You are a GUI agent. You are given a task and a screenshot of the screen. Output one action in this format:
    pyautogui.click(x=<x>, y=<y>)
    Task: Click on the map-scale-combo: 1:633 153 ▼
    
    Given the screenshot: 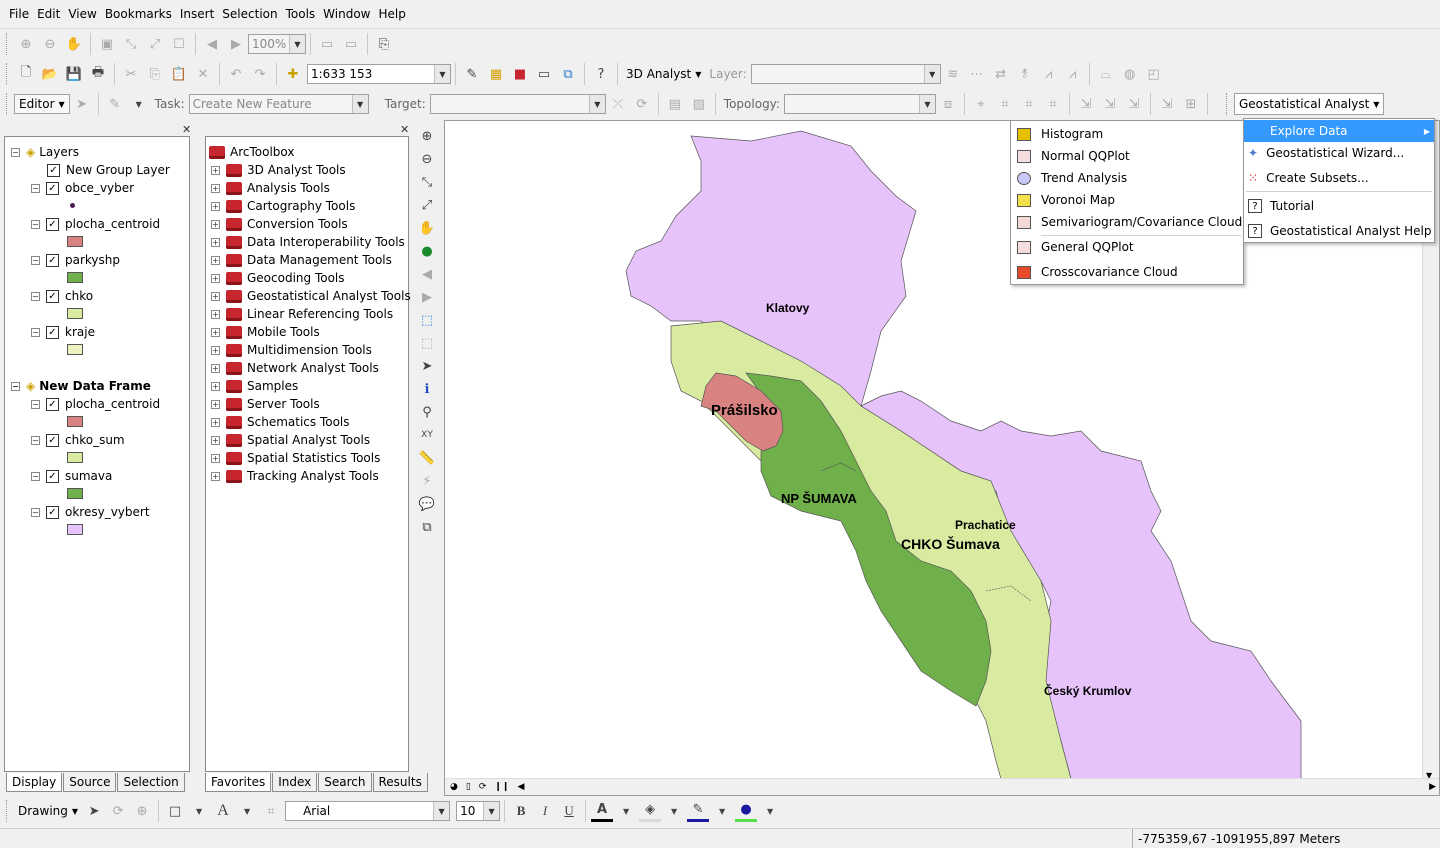 What is the action you would take?
    pyautogui.click(x=379, y=74)
    